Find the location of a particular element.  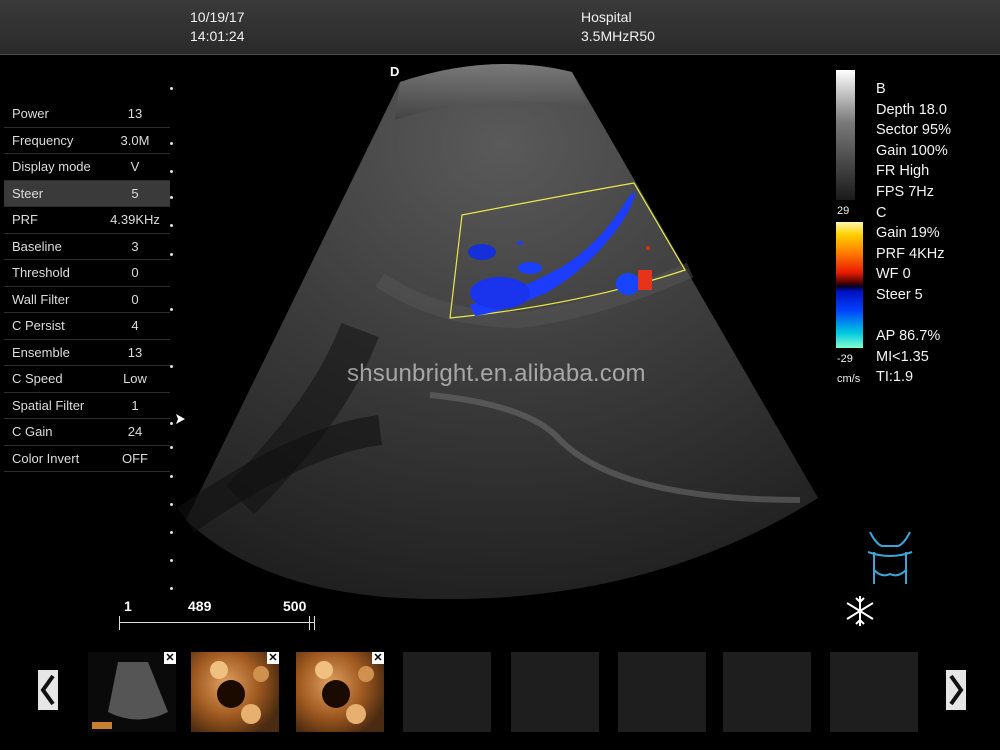

readout-line: Steer 5 is located at coordinates (899, 294).